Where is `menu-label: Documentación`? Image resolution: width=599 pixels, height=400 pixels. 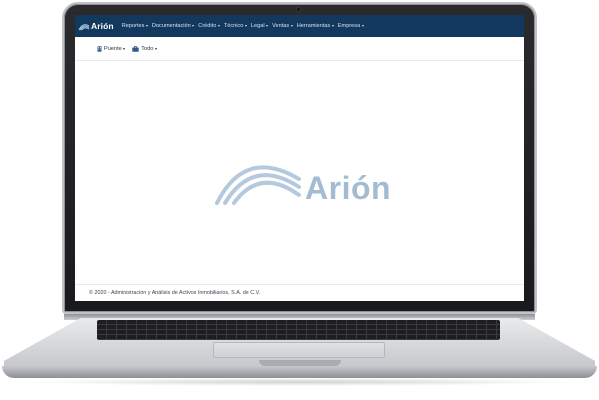
menu-label: Documentación is located at coordinates (171, 26).